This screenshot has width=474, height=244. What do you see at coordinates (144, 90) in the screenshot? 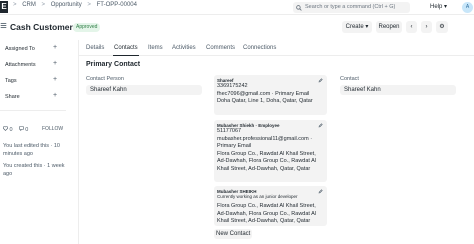
I see `contact-person-field: Shareef Kahn` at bounding box center [144, 90].